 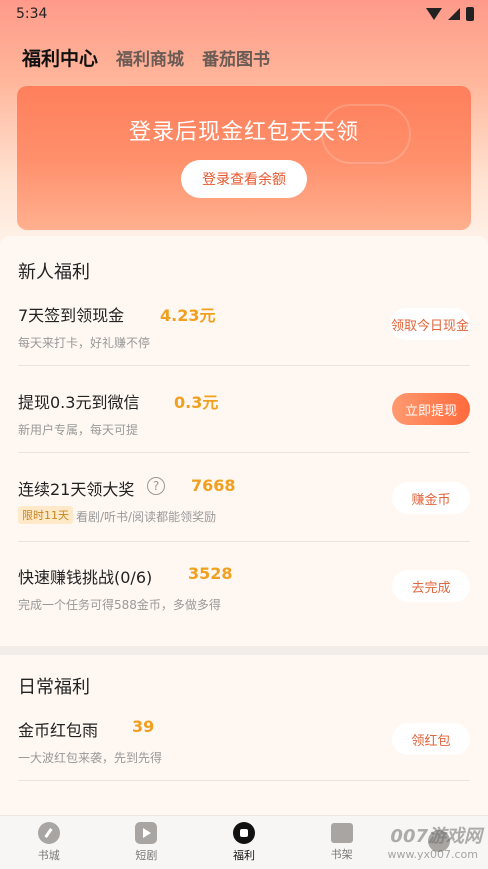 I want to click on nav-label: 福利, so click(x=243, y=855).